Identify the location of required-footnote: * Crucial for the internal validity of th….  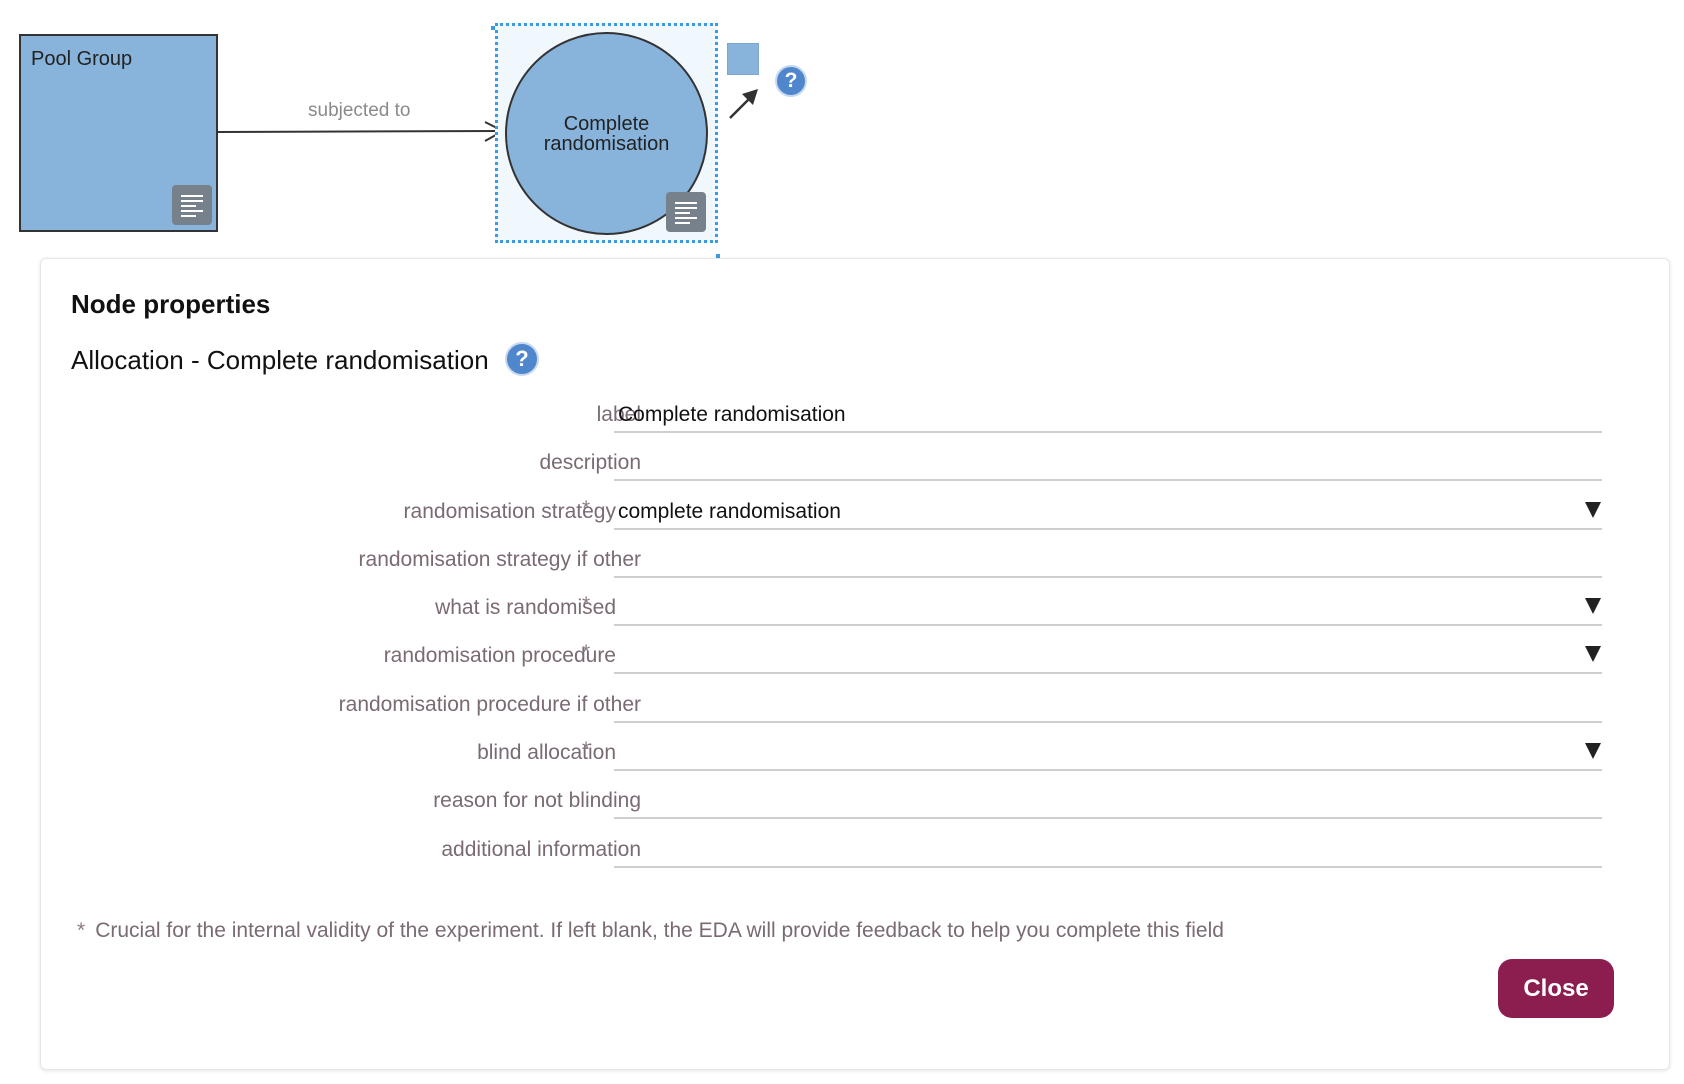
(650, 931).